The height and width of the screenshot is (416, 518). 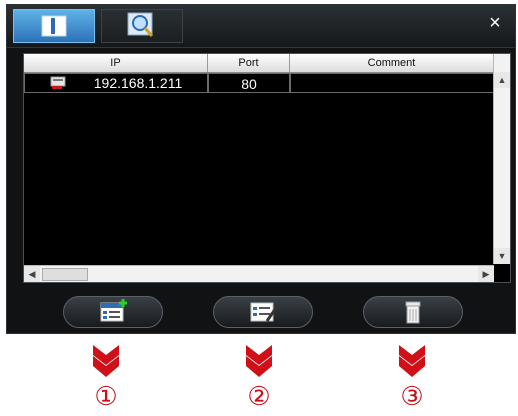 I want to click on tab-info, so click(x=54, y=26).